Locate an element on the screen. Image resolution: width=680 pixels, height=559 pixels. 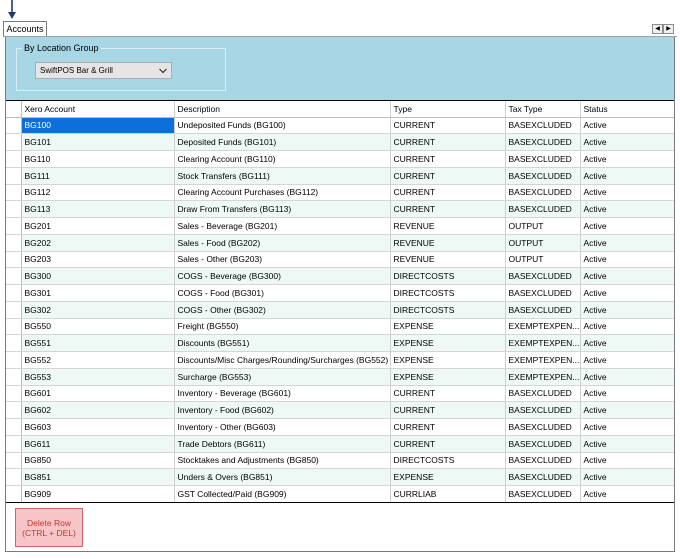
cell-xero-account: BG111 is located at coordinates (98, 176).